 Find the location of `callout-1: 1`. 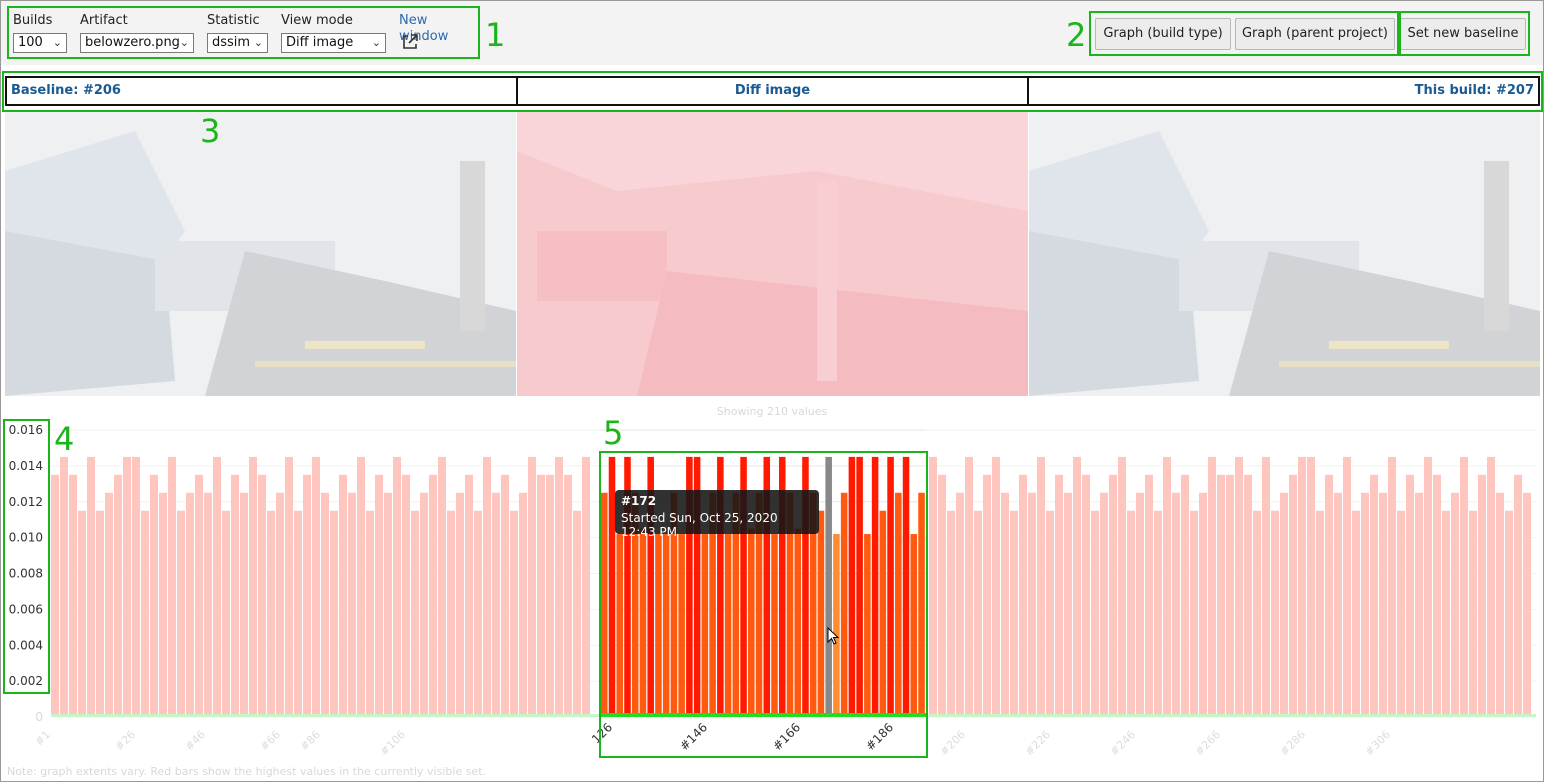

callout-1: 1 is located at coordinates (495, 35).